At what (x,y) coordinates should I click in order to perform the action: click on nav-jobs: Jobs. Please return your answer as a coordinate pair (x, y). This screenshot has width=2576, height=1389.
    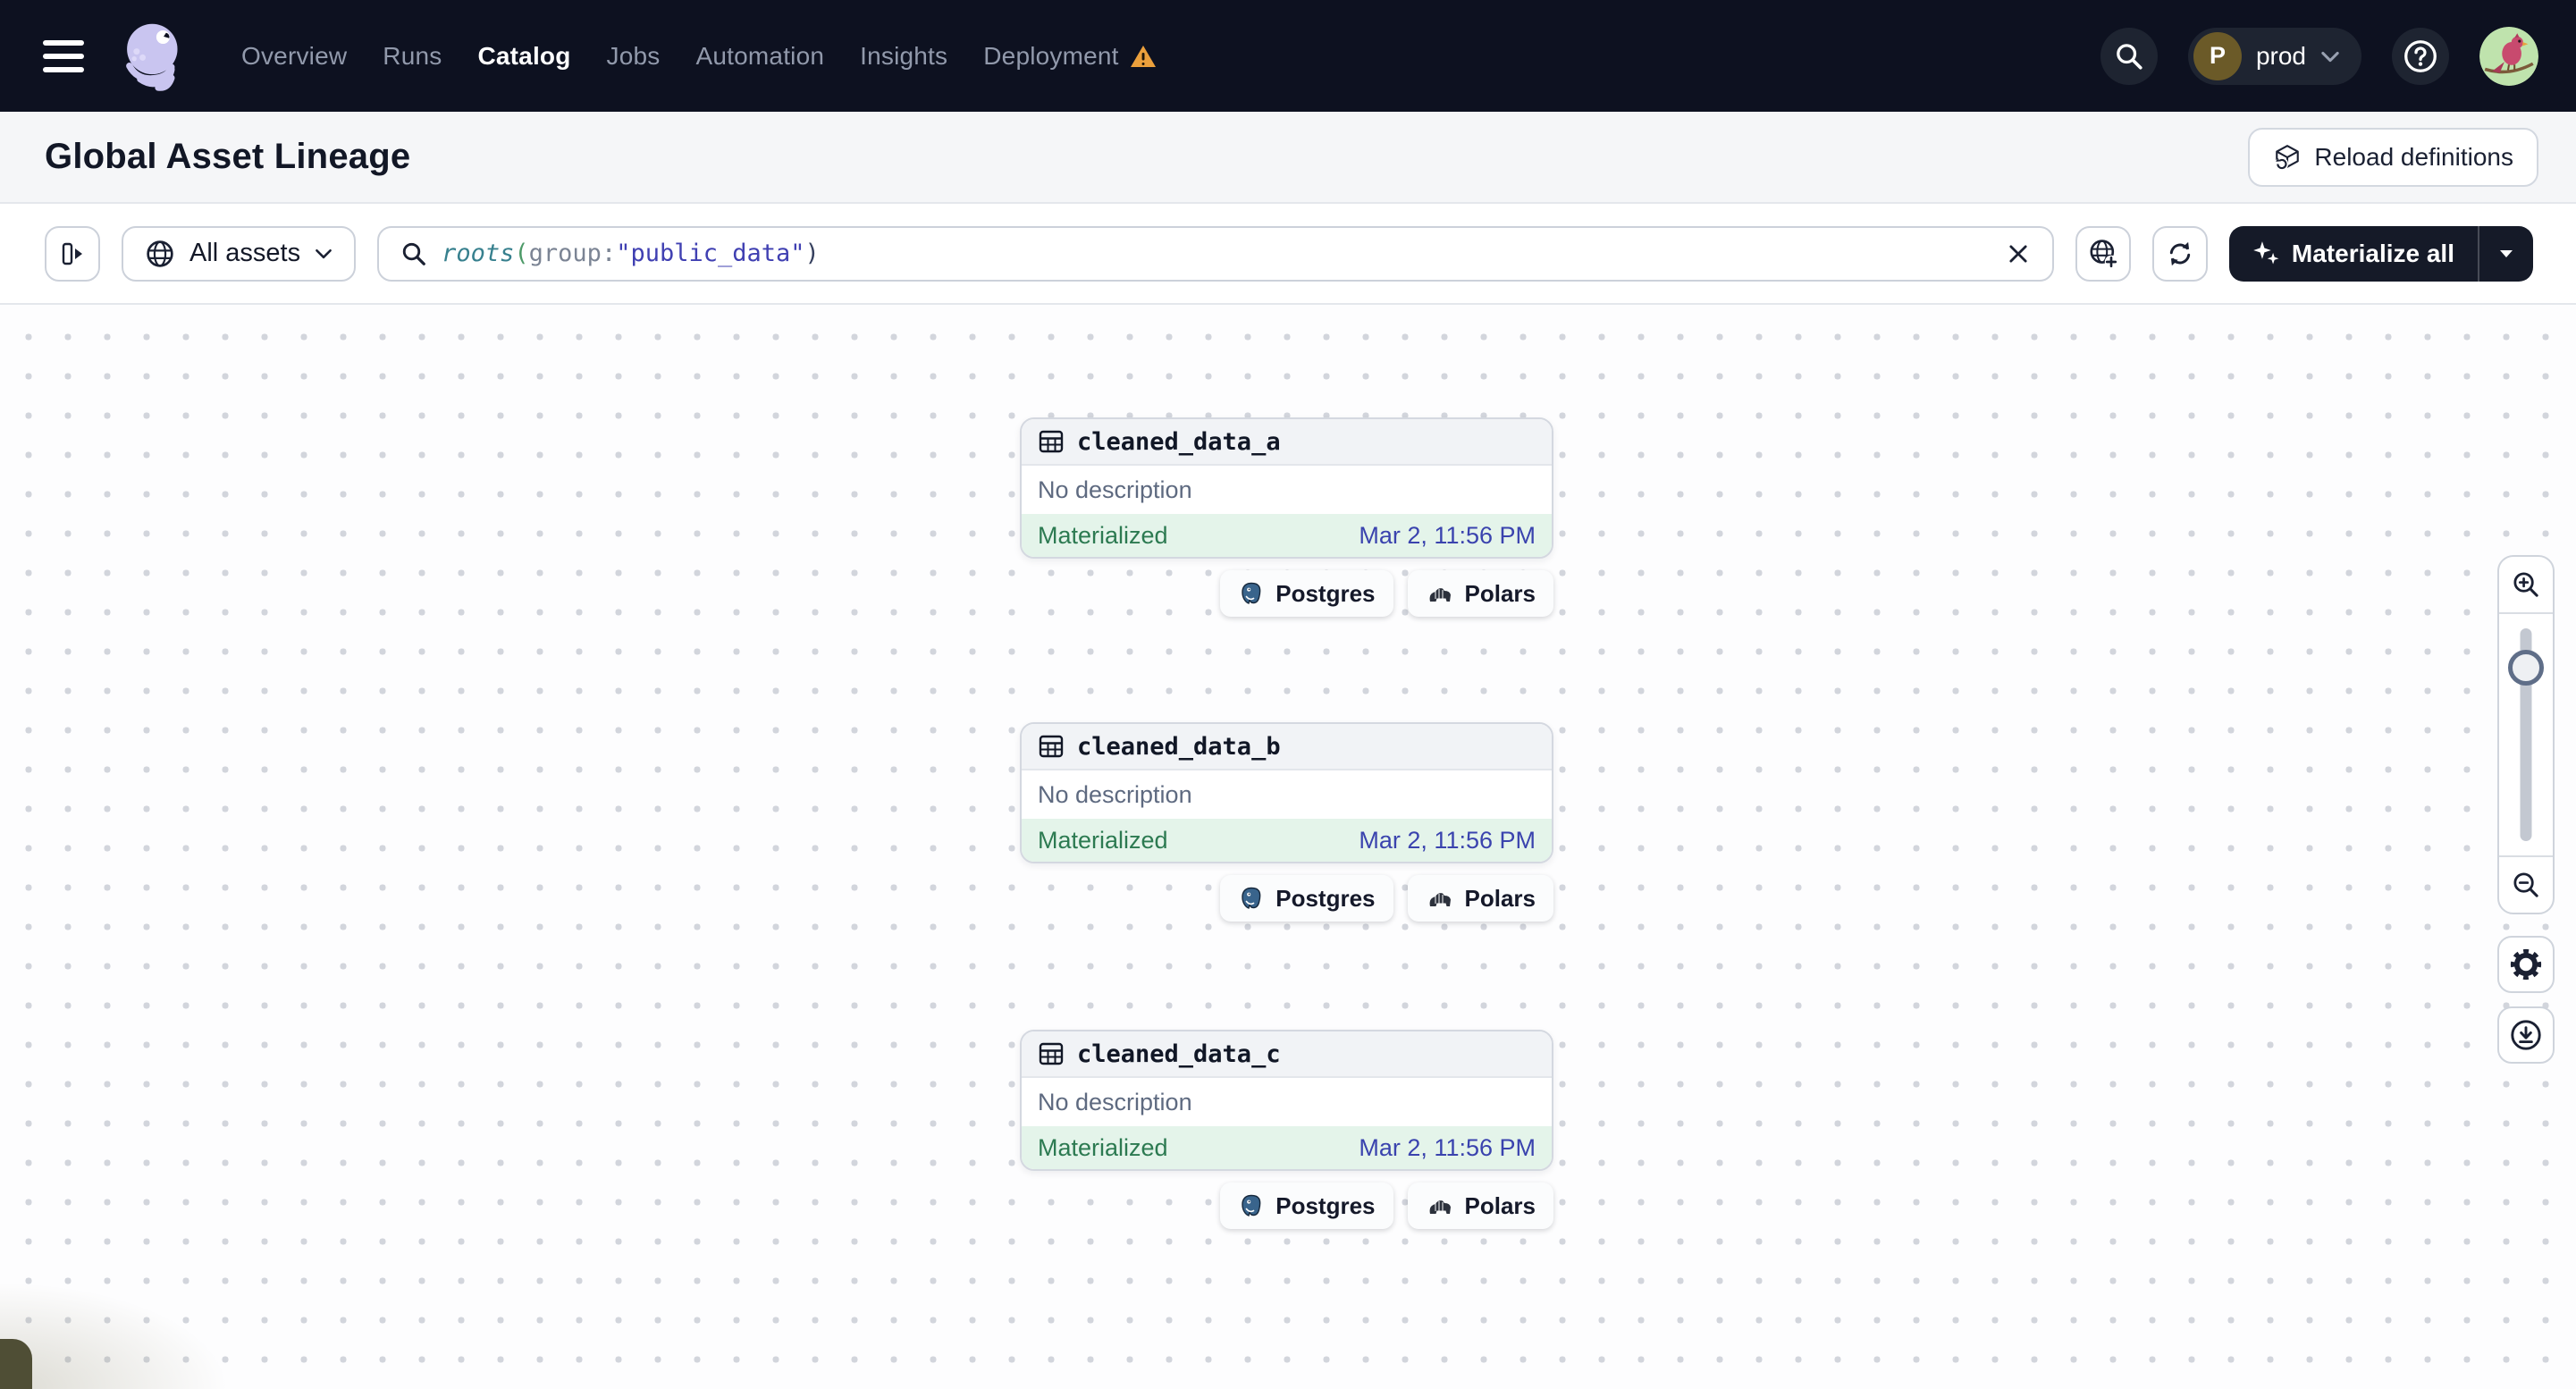
    Looking at the image, I should click on (634, 56).